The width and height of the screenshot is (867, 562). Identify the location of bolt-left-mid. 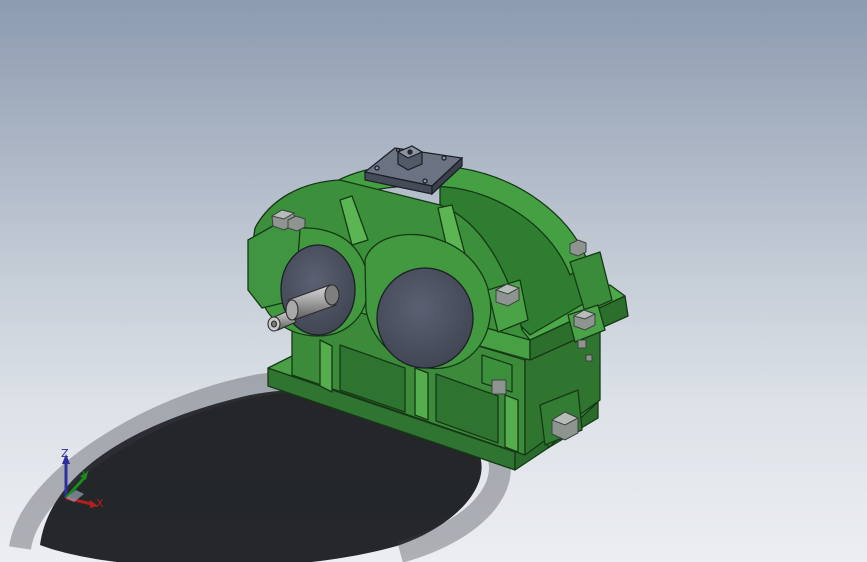
(296, 223).